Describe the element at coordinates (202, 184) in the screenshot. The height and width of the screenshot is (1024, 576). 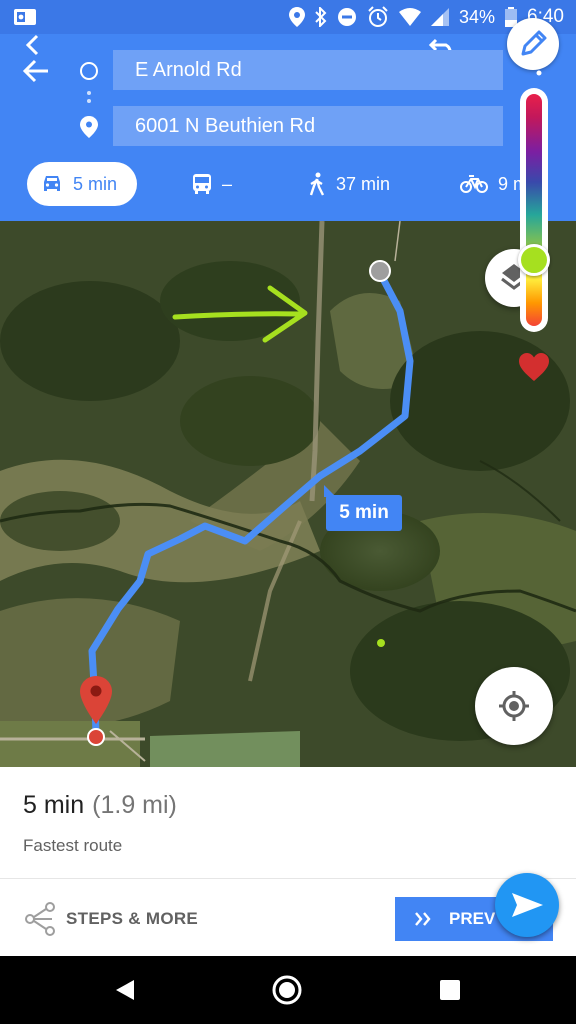
I see `bus-icon` at that location.